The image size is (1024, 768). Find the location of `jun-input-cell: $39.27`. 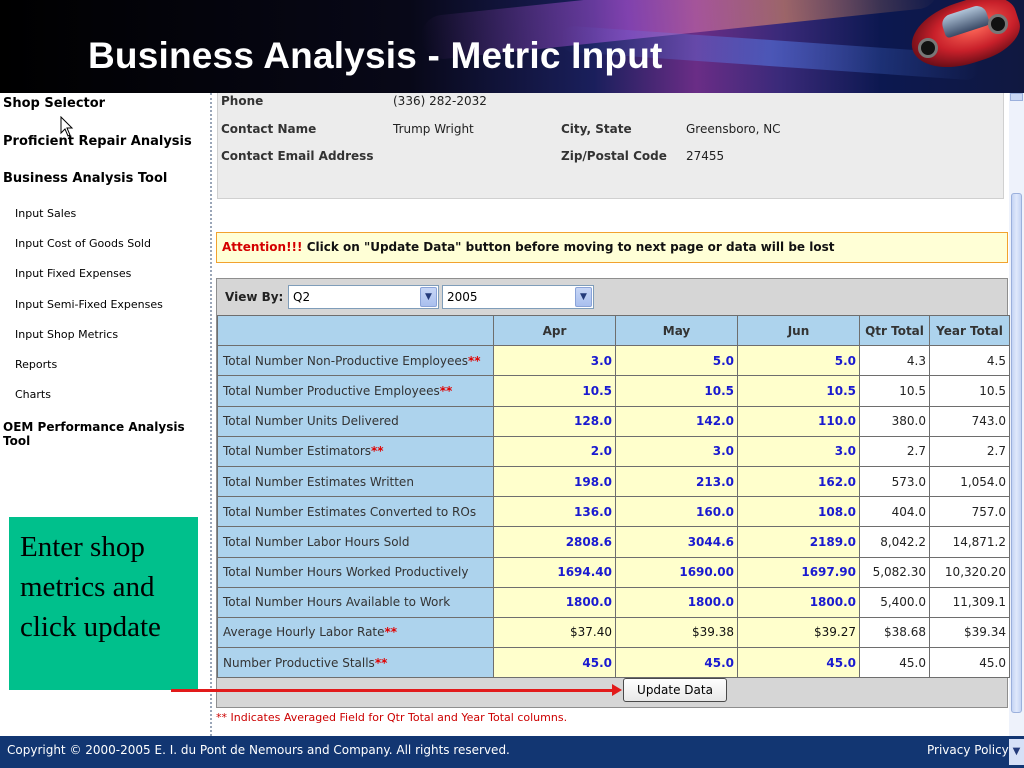

jun-input-cell: $39.27 is located at coordinates (798, 632).